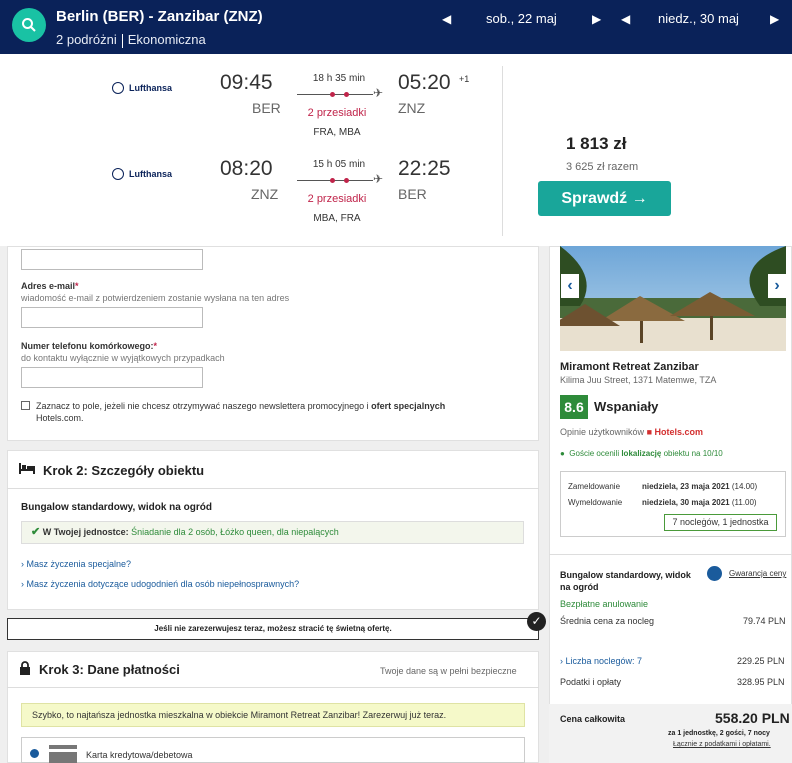 The image size is (792, 763). What do you see at coordinates (339, 78) in the screenshot?
I see `outbound-duration: 18 h 35 min` at bounding box center [339, 78].